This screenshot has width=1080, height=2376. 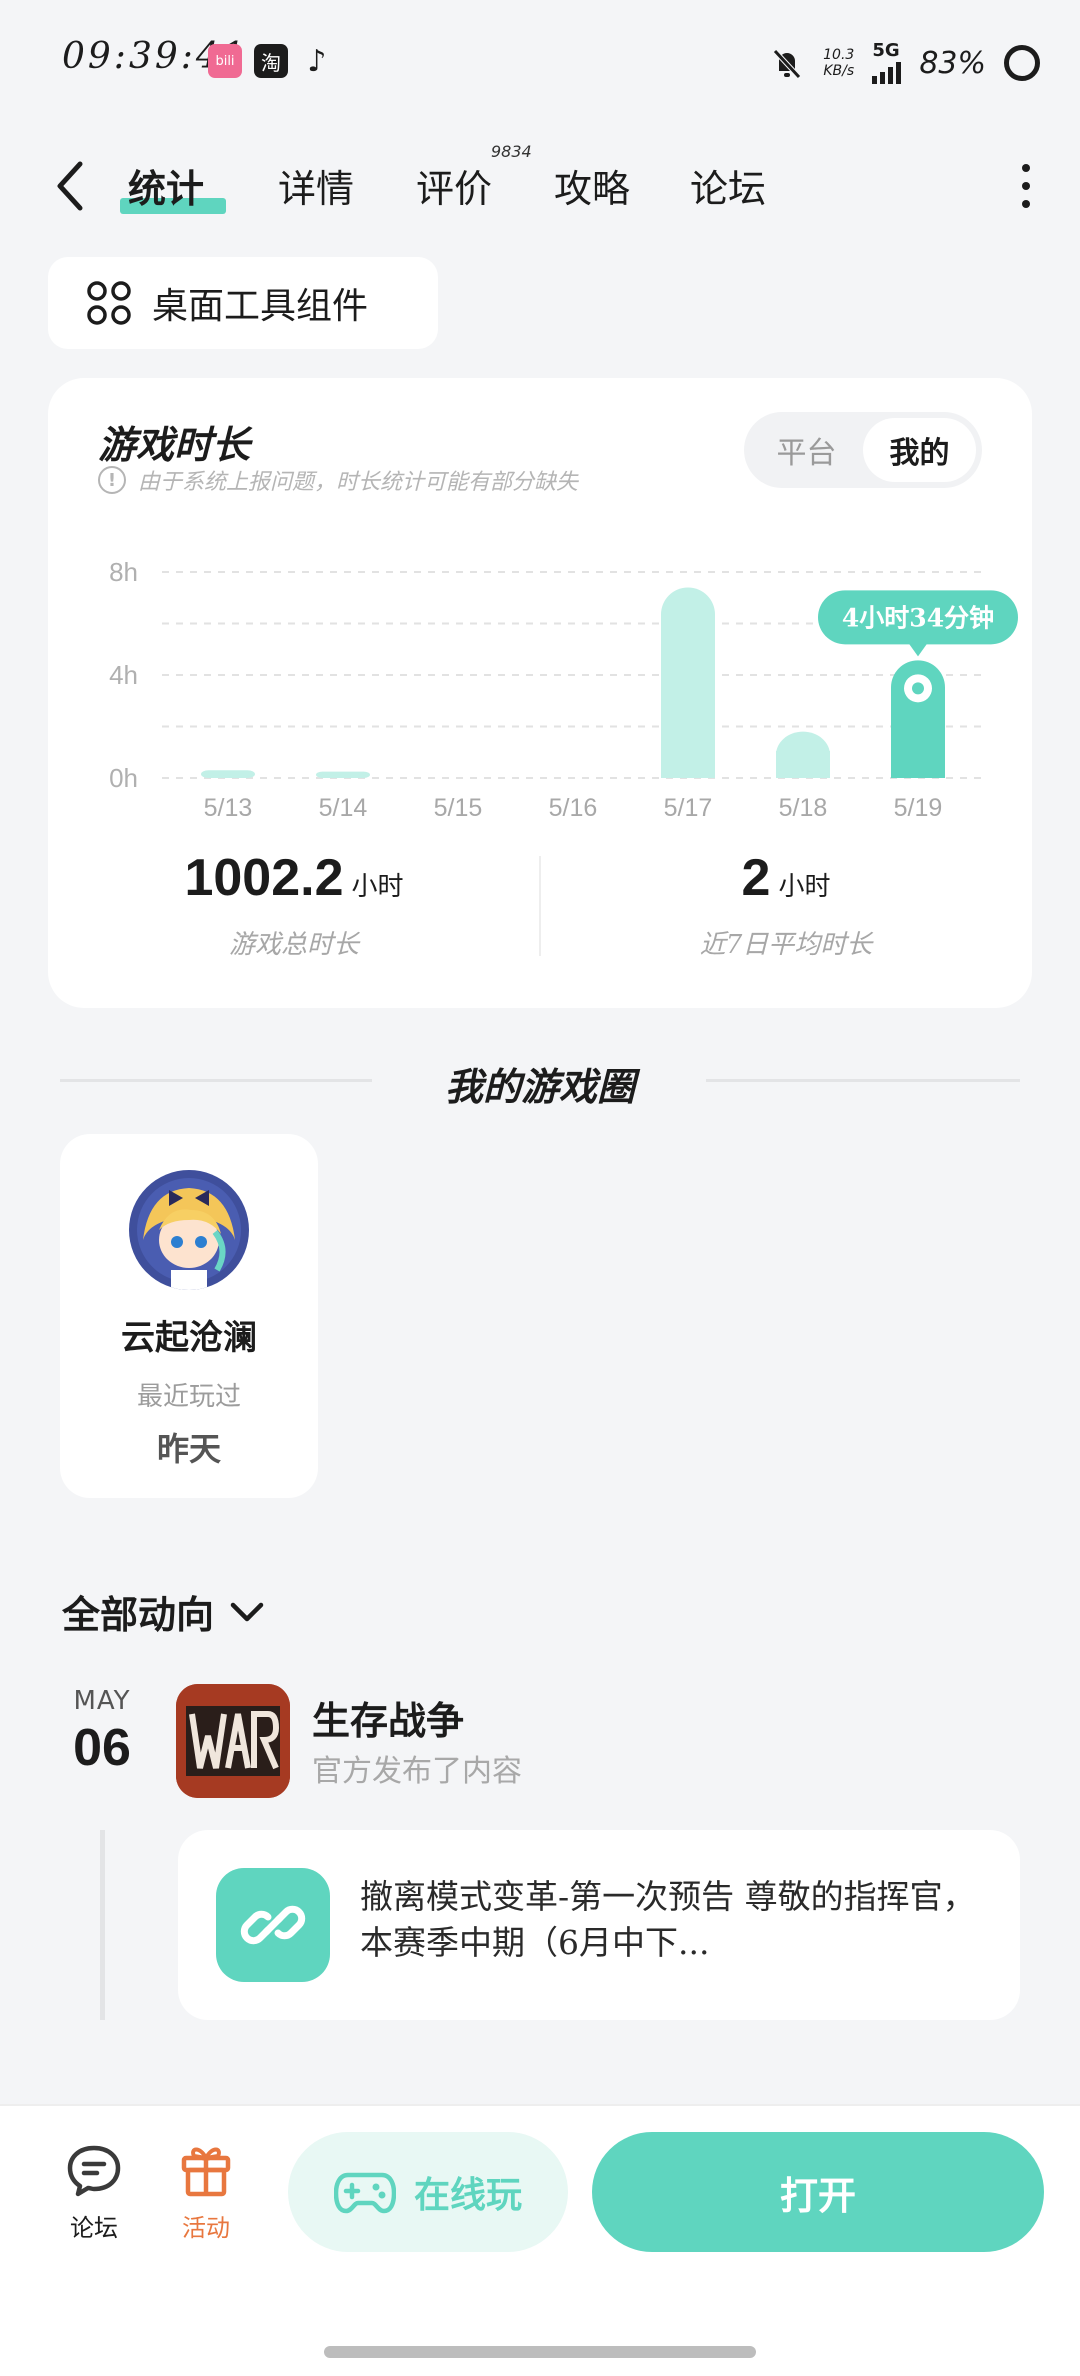 What do you see at coordinates (918, 688) in the screenshot?
I see `highlight-marker-center` at bounding box center [918, 688].